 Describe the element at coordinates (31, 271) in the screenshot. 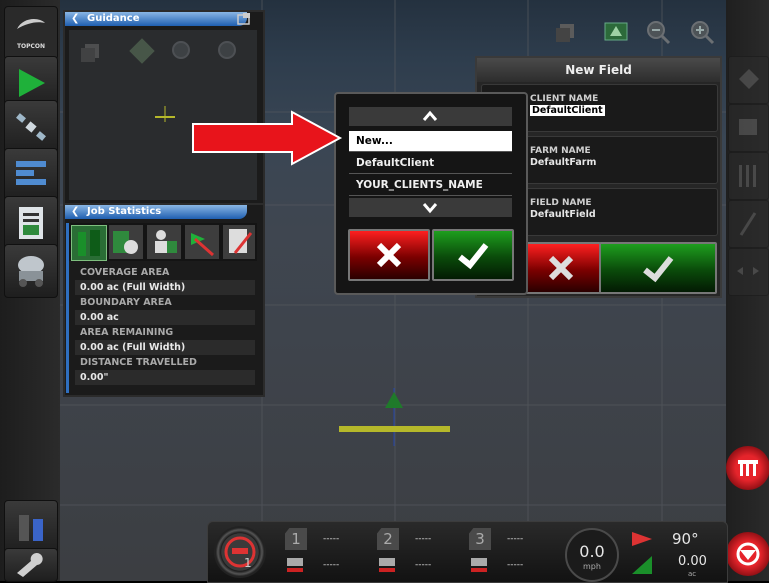

I see `machine-button` at that location.